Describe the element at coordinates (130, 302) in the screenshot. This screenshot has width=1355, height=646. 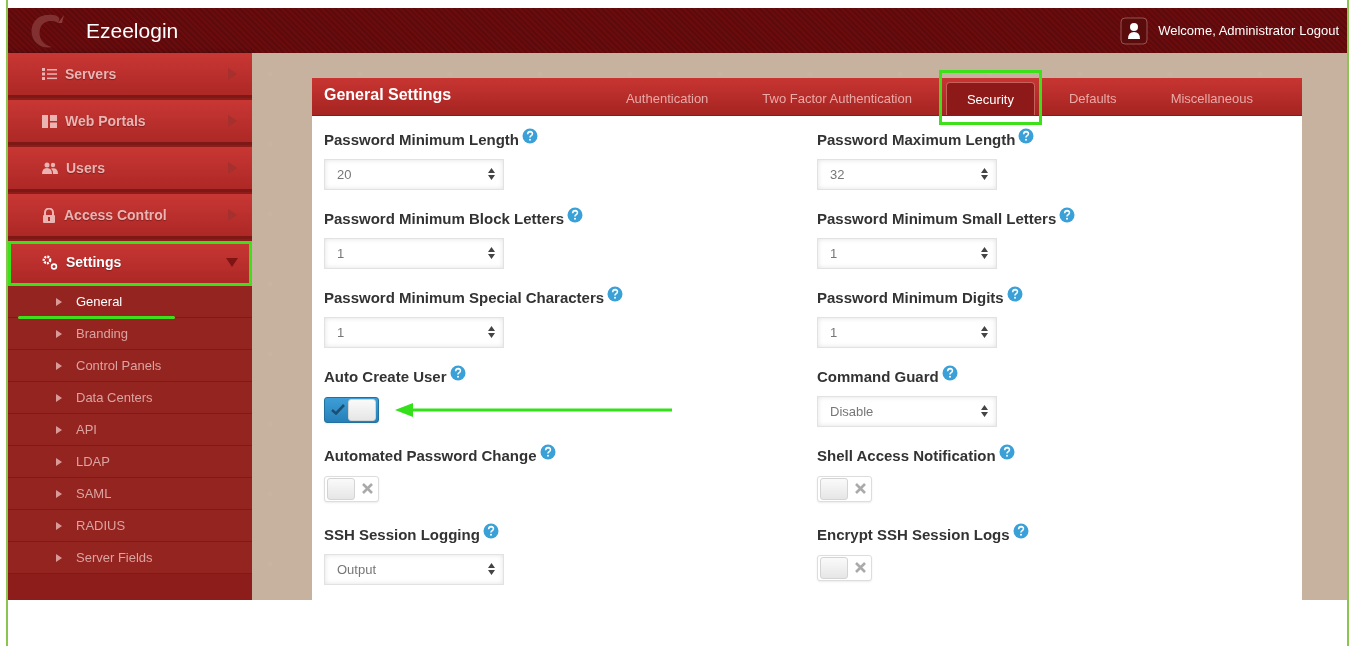
I see `submenu-item: General` at that location.